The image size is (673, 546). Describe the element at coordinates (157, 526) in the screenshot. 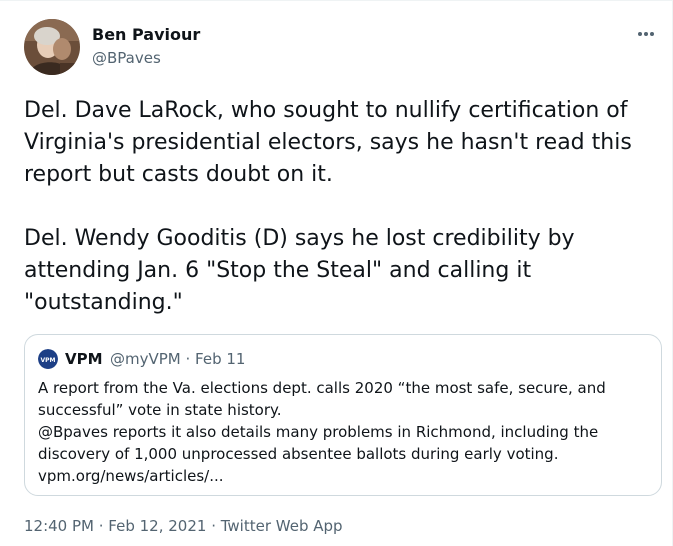

I see `tweet-date: Feb 12, 2021` at that location.